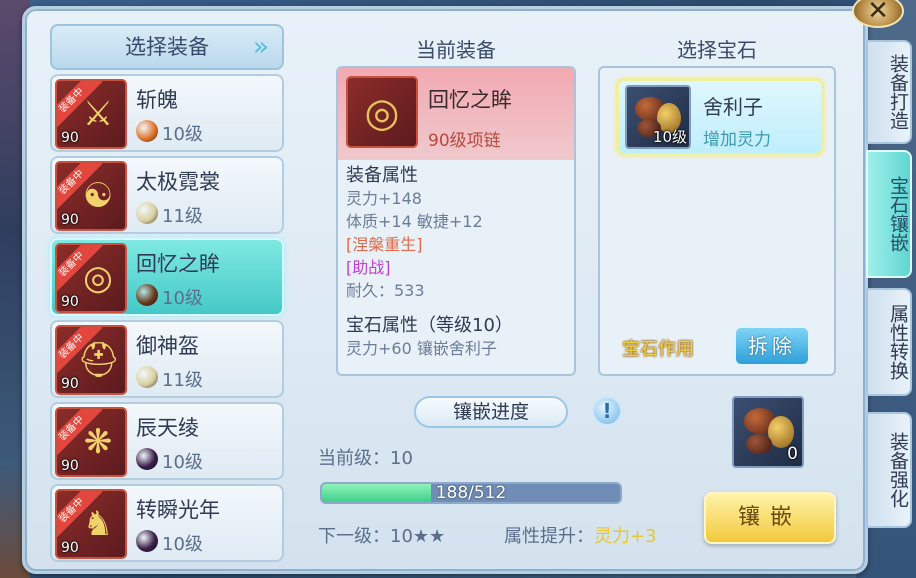 This screenshot has width=916, height=578. Describe the element at coordinates (178, 182) in the screenshot. I see `equipment-name: 太极霓裳` at that location.